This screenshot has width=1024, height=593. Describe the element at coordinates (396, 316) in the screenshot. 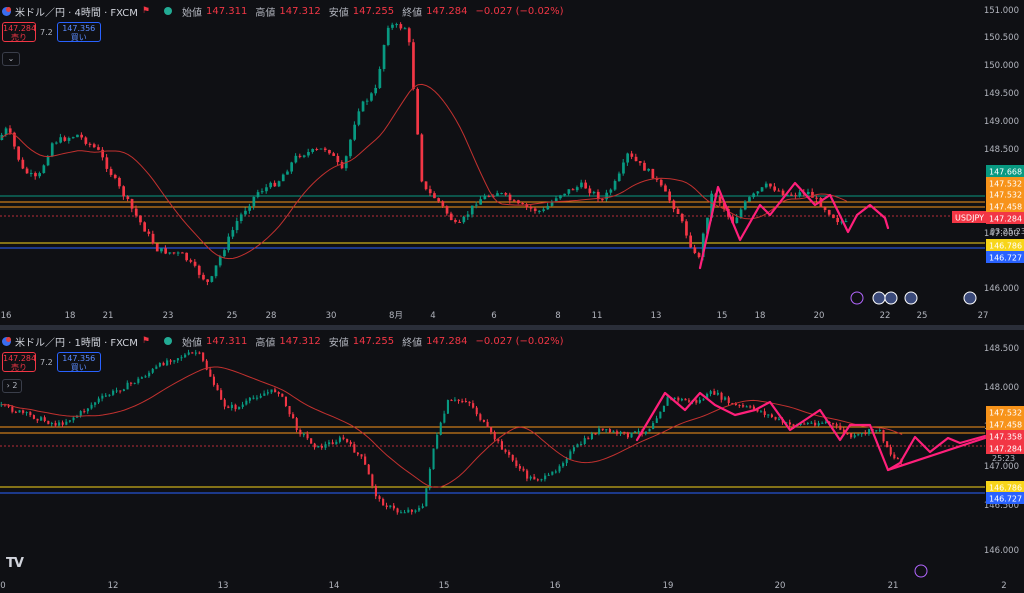

I see `time-axis-label: 8月` at that location.